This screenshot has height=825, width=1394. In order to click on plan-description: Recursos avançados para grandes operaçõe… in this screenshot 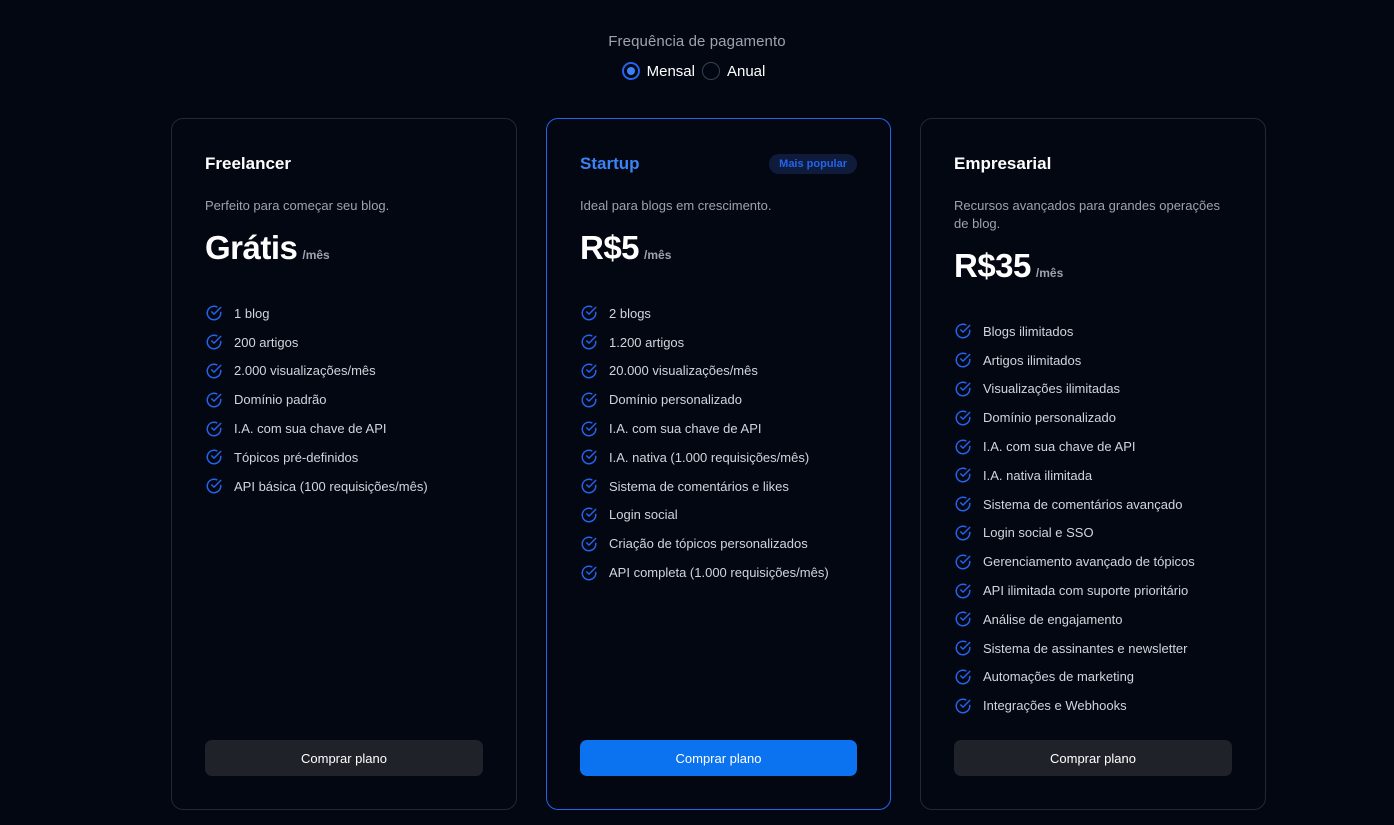, I will do `click(1087, 214)`.